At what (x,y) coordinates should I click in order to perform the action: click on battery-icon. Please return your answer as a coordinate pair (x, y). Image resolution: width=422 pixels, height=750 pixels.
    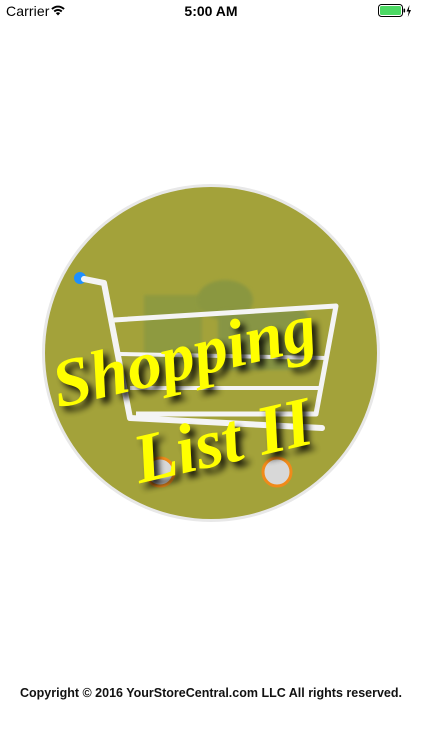
    Looking at the image, I should click on (394, 10).